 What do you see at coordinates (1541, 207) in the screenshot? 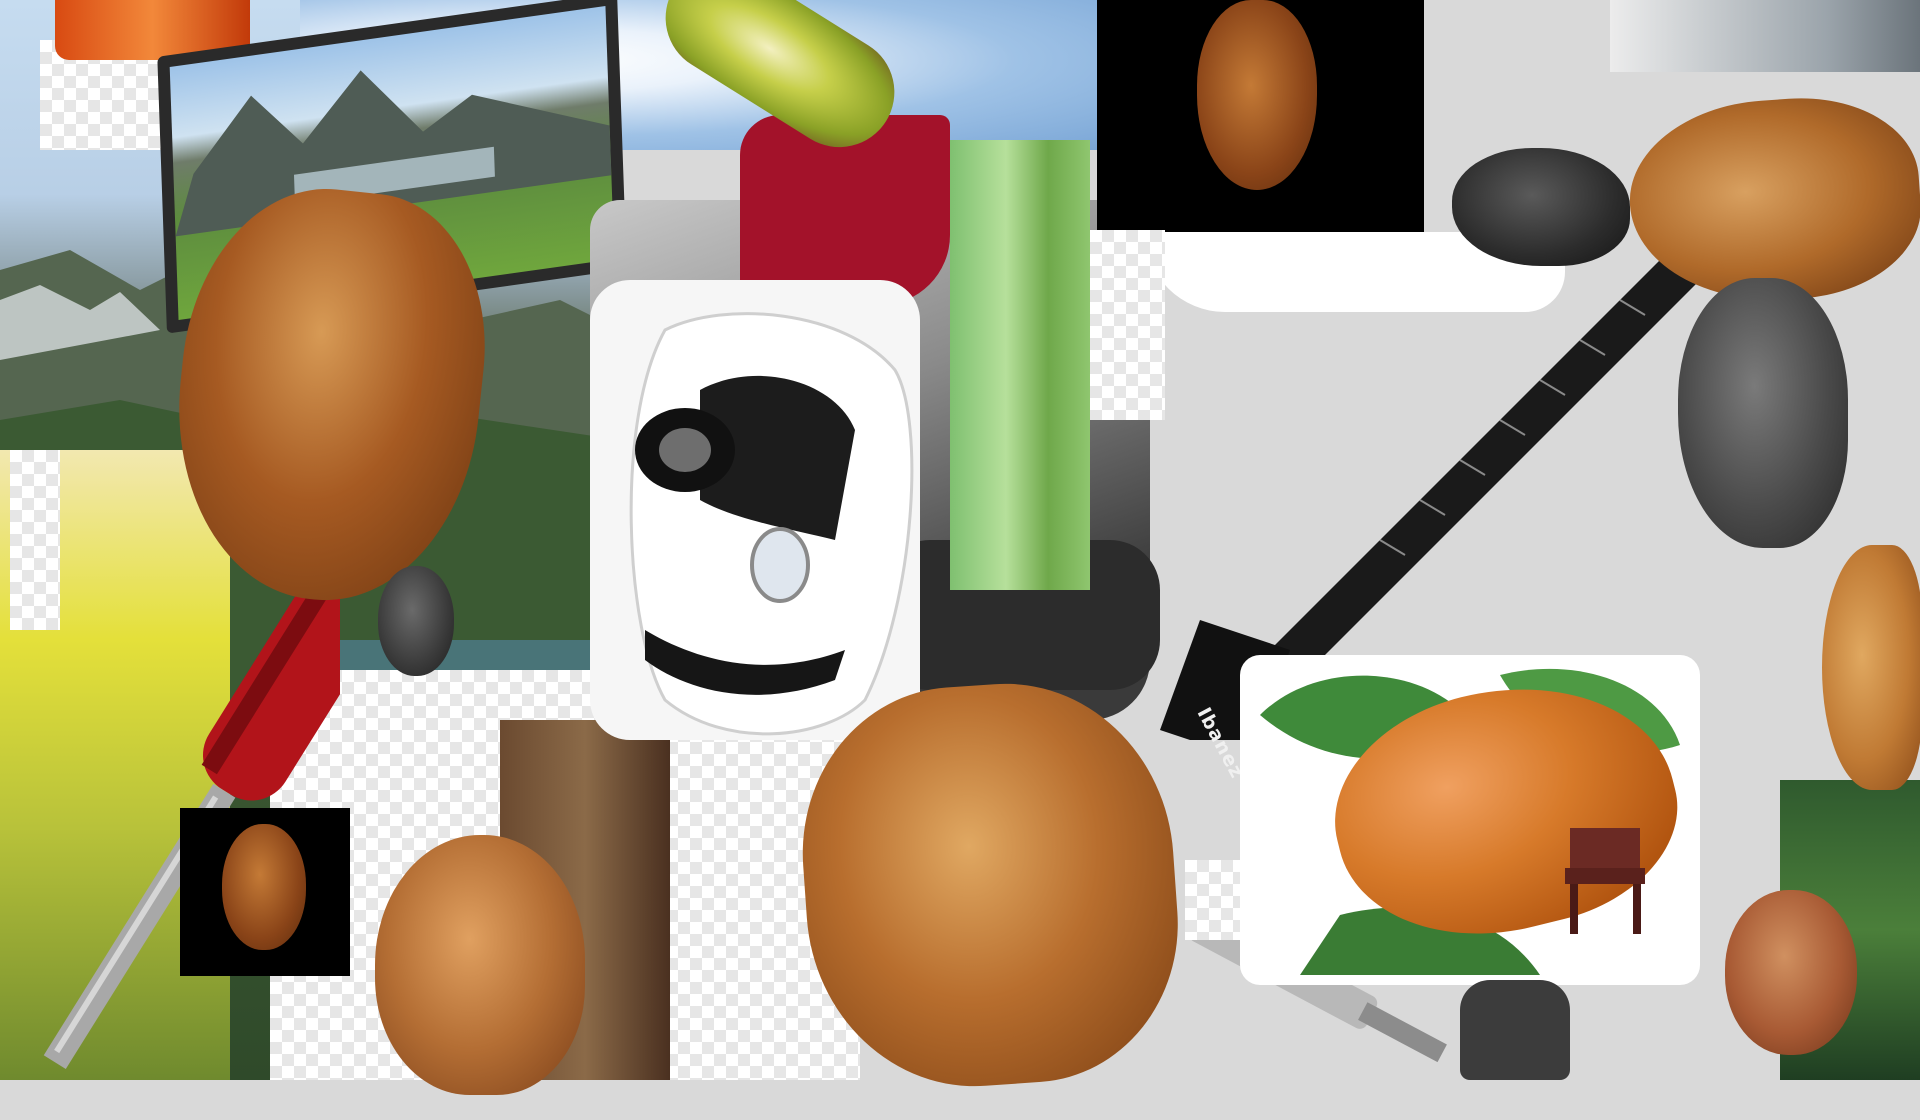
I see `dark-dried-fruit-top` at bounding box center [1541, 207].